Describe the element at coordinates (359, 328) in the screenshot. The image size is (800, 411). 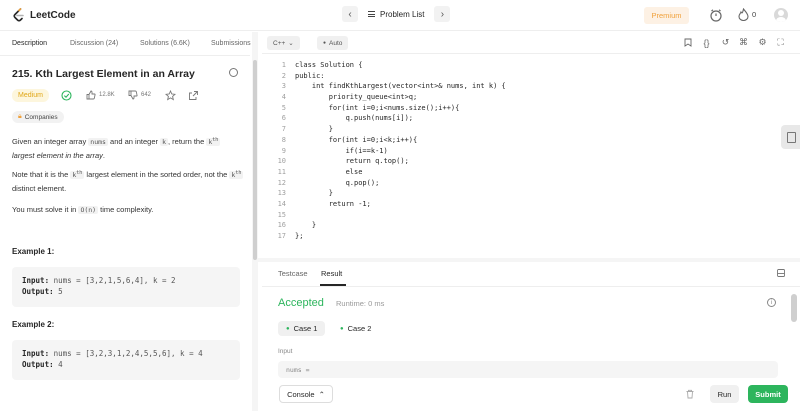
I see `case-2-label: Case 2` at that location.